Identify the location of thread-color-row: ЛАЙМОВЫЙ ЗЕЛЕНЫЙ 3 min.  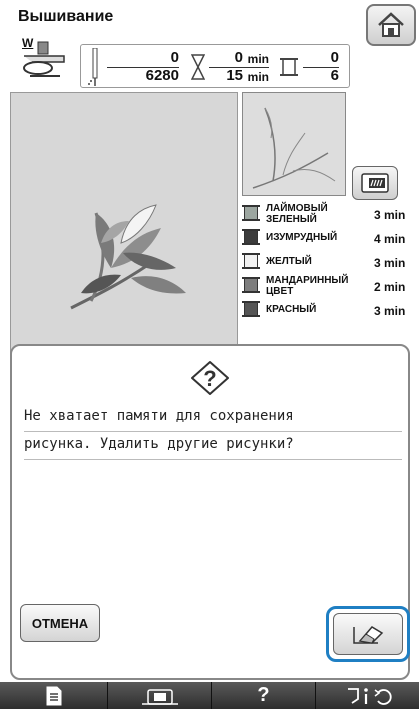
(330, 214).